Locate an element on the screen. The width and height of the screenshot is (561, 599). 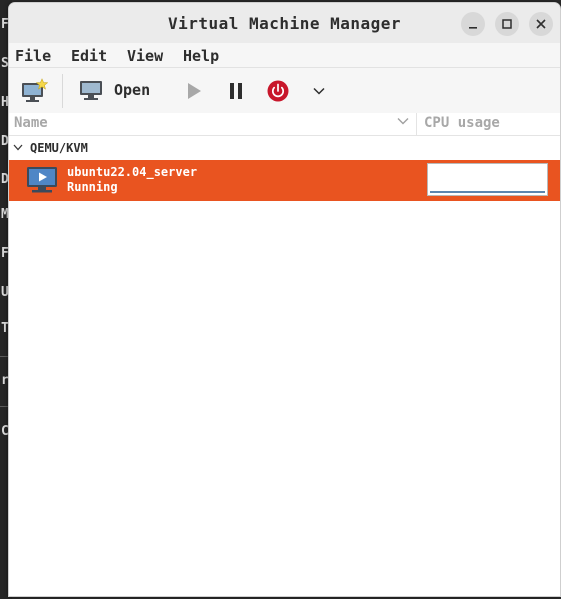
run-button is located at coordinates (194, 91).